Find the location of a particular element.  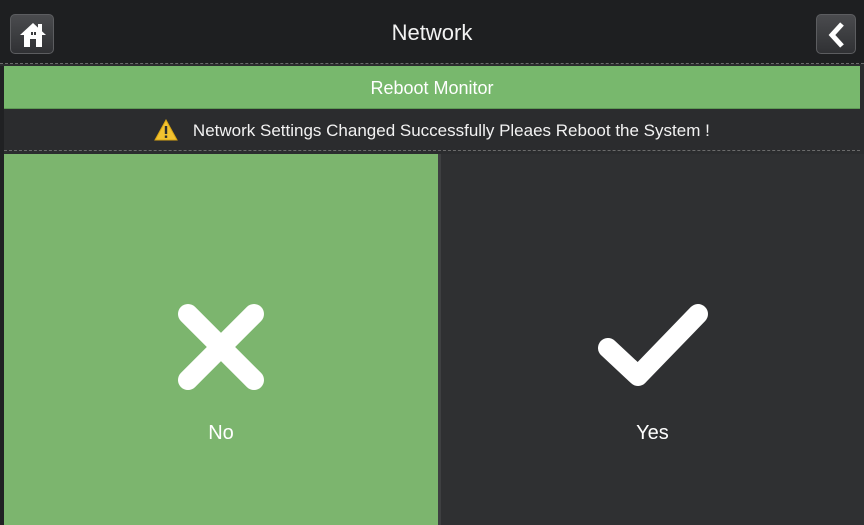

home-button is located at coordinates (32, 34).